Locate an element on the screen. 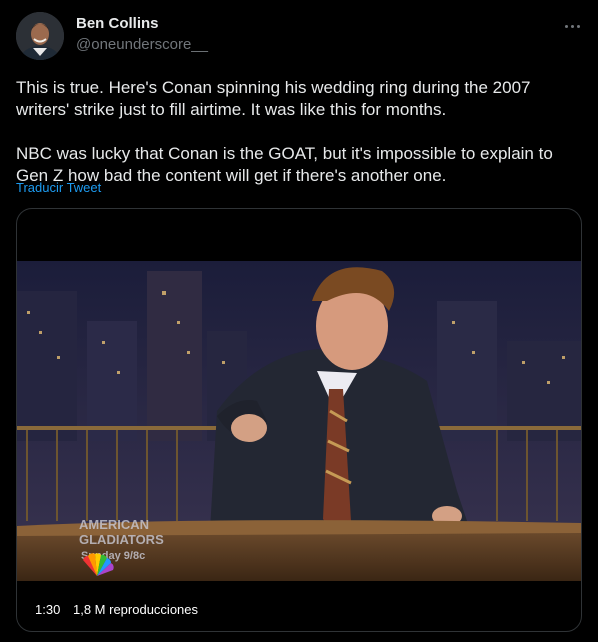 The height and width of the screenshot is (642, 598). user-handle: @oneunderscore__ is located at coordinates (142, 44).